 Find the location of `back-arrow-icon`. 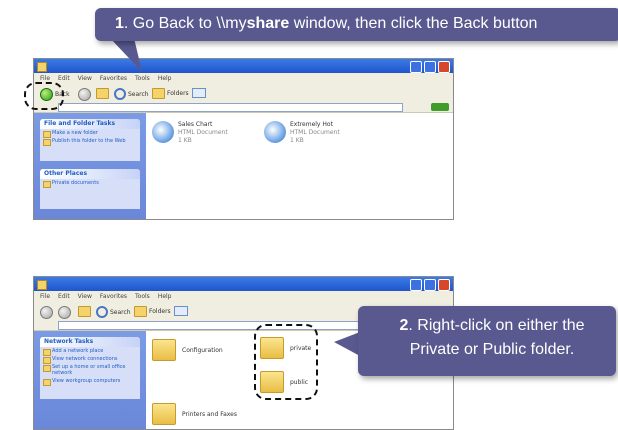

back-arrow-icon is located at coordinates (46, 312).